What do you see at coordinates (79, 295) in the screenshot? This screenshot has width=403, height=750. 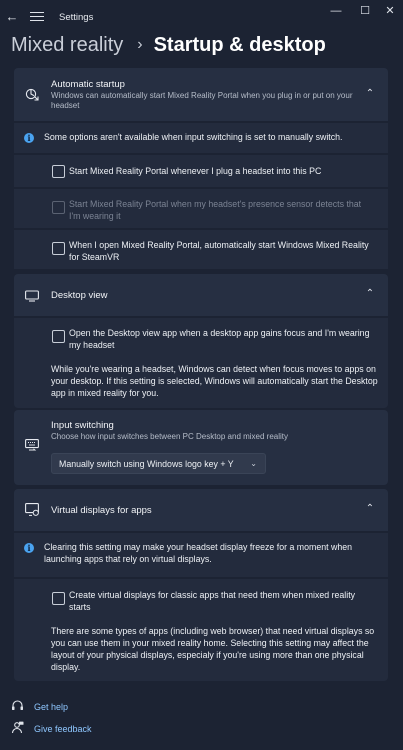 I see `desktop-view-title: Desktop view` at bounding box center [79, 295].